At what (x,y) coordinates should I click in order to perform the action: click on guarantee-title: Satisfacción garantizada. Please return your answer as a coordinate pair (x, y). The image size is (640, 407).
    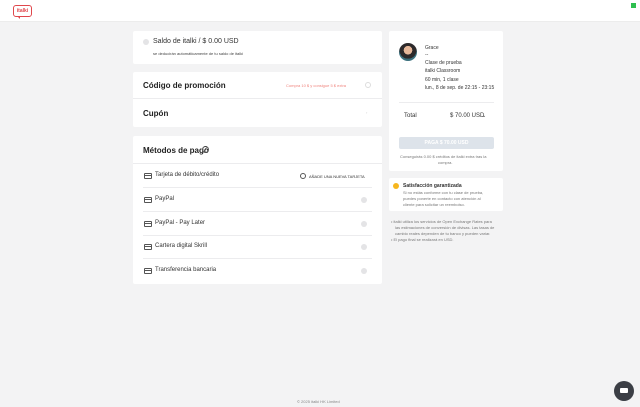
    Looking at the image, I should click on (432, 186).